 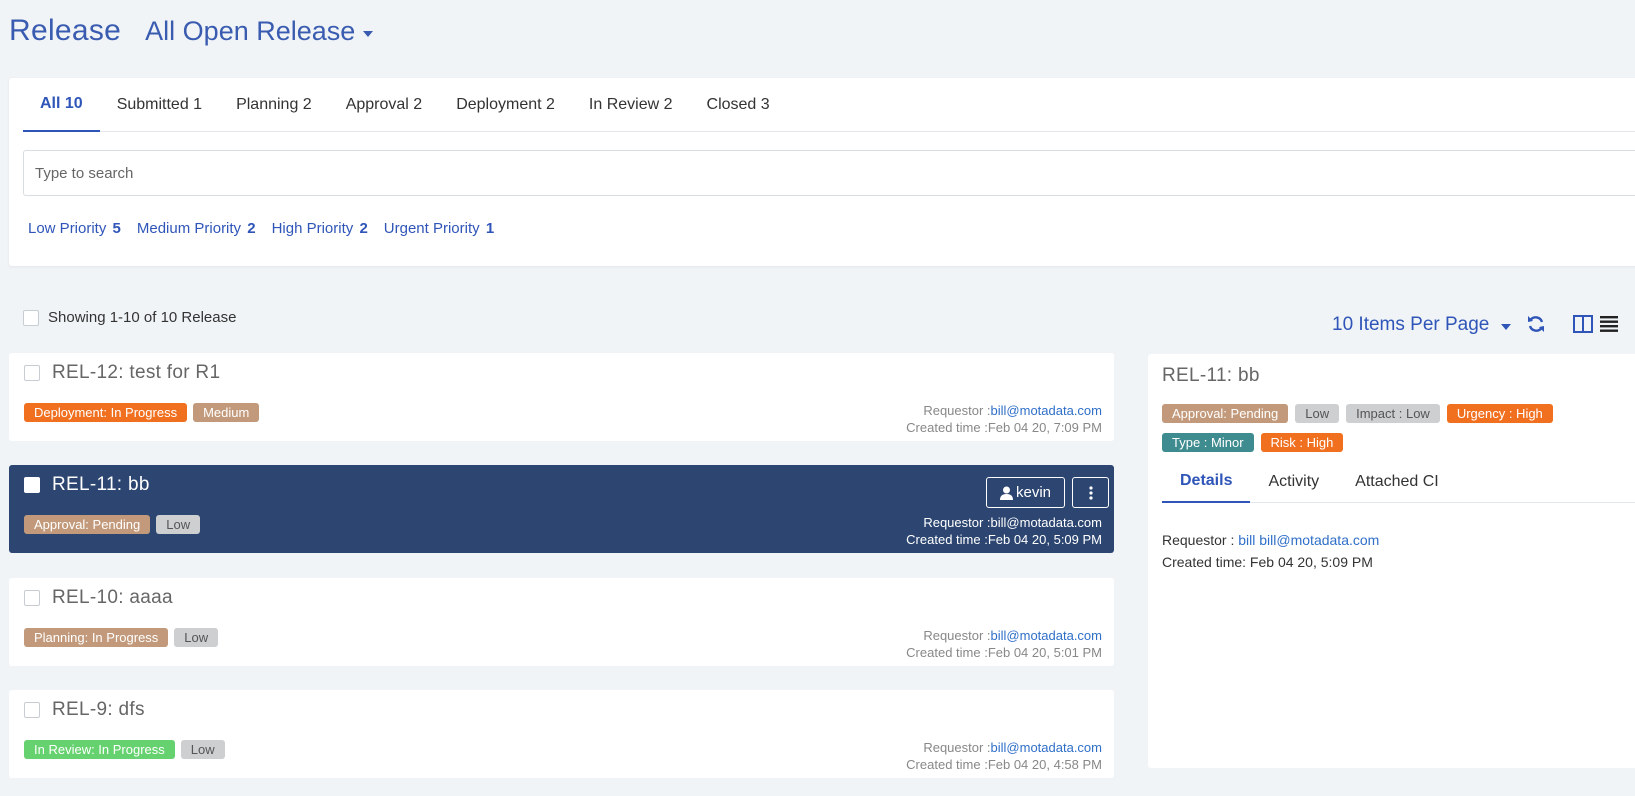 I want to click on tab-submitted: Submitted 1, so click(x=159, y=105).